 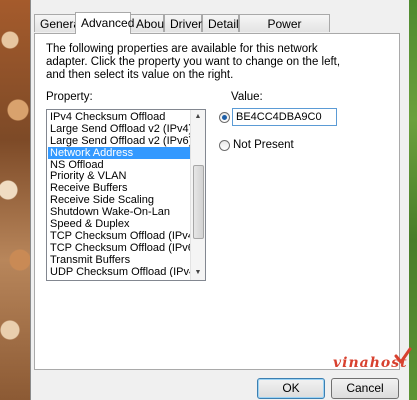 I want to click on property-item: Priority & VLAN, so click(x=119, y=176).